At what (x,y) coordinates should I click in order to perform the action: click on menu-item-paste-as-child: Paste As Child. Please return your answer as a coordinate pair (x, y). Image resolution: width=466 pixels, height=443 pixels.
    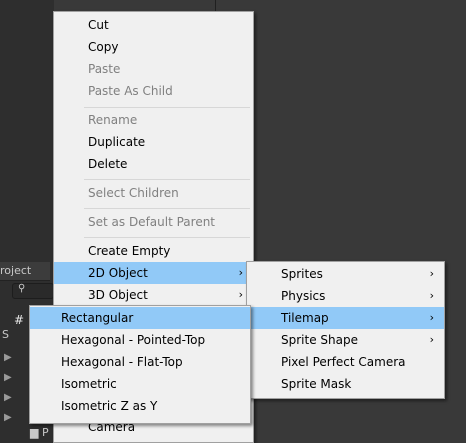
    Looking at the image, I should click on (153, 91).